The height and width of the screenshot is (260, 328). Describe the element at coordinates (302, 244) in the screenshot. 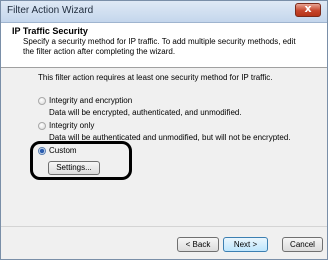

I see `cancel-button: Cancel` at that location.